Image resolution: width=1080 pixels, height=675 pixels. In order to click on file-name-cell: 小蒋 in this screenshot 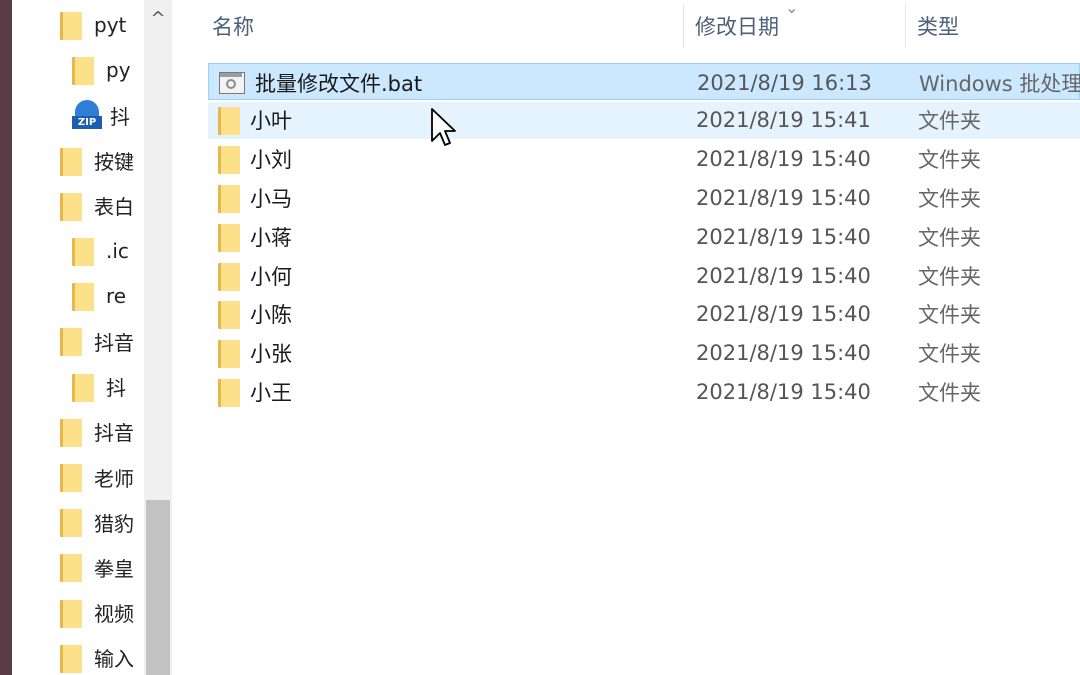, I will do `click(255, 236)`.